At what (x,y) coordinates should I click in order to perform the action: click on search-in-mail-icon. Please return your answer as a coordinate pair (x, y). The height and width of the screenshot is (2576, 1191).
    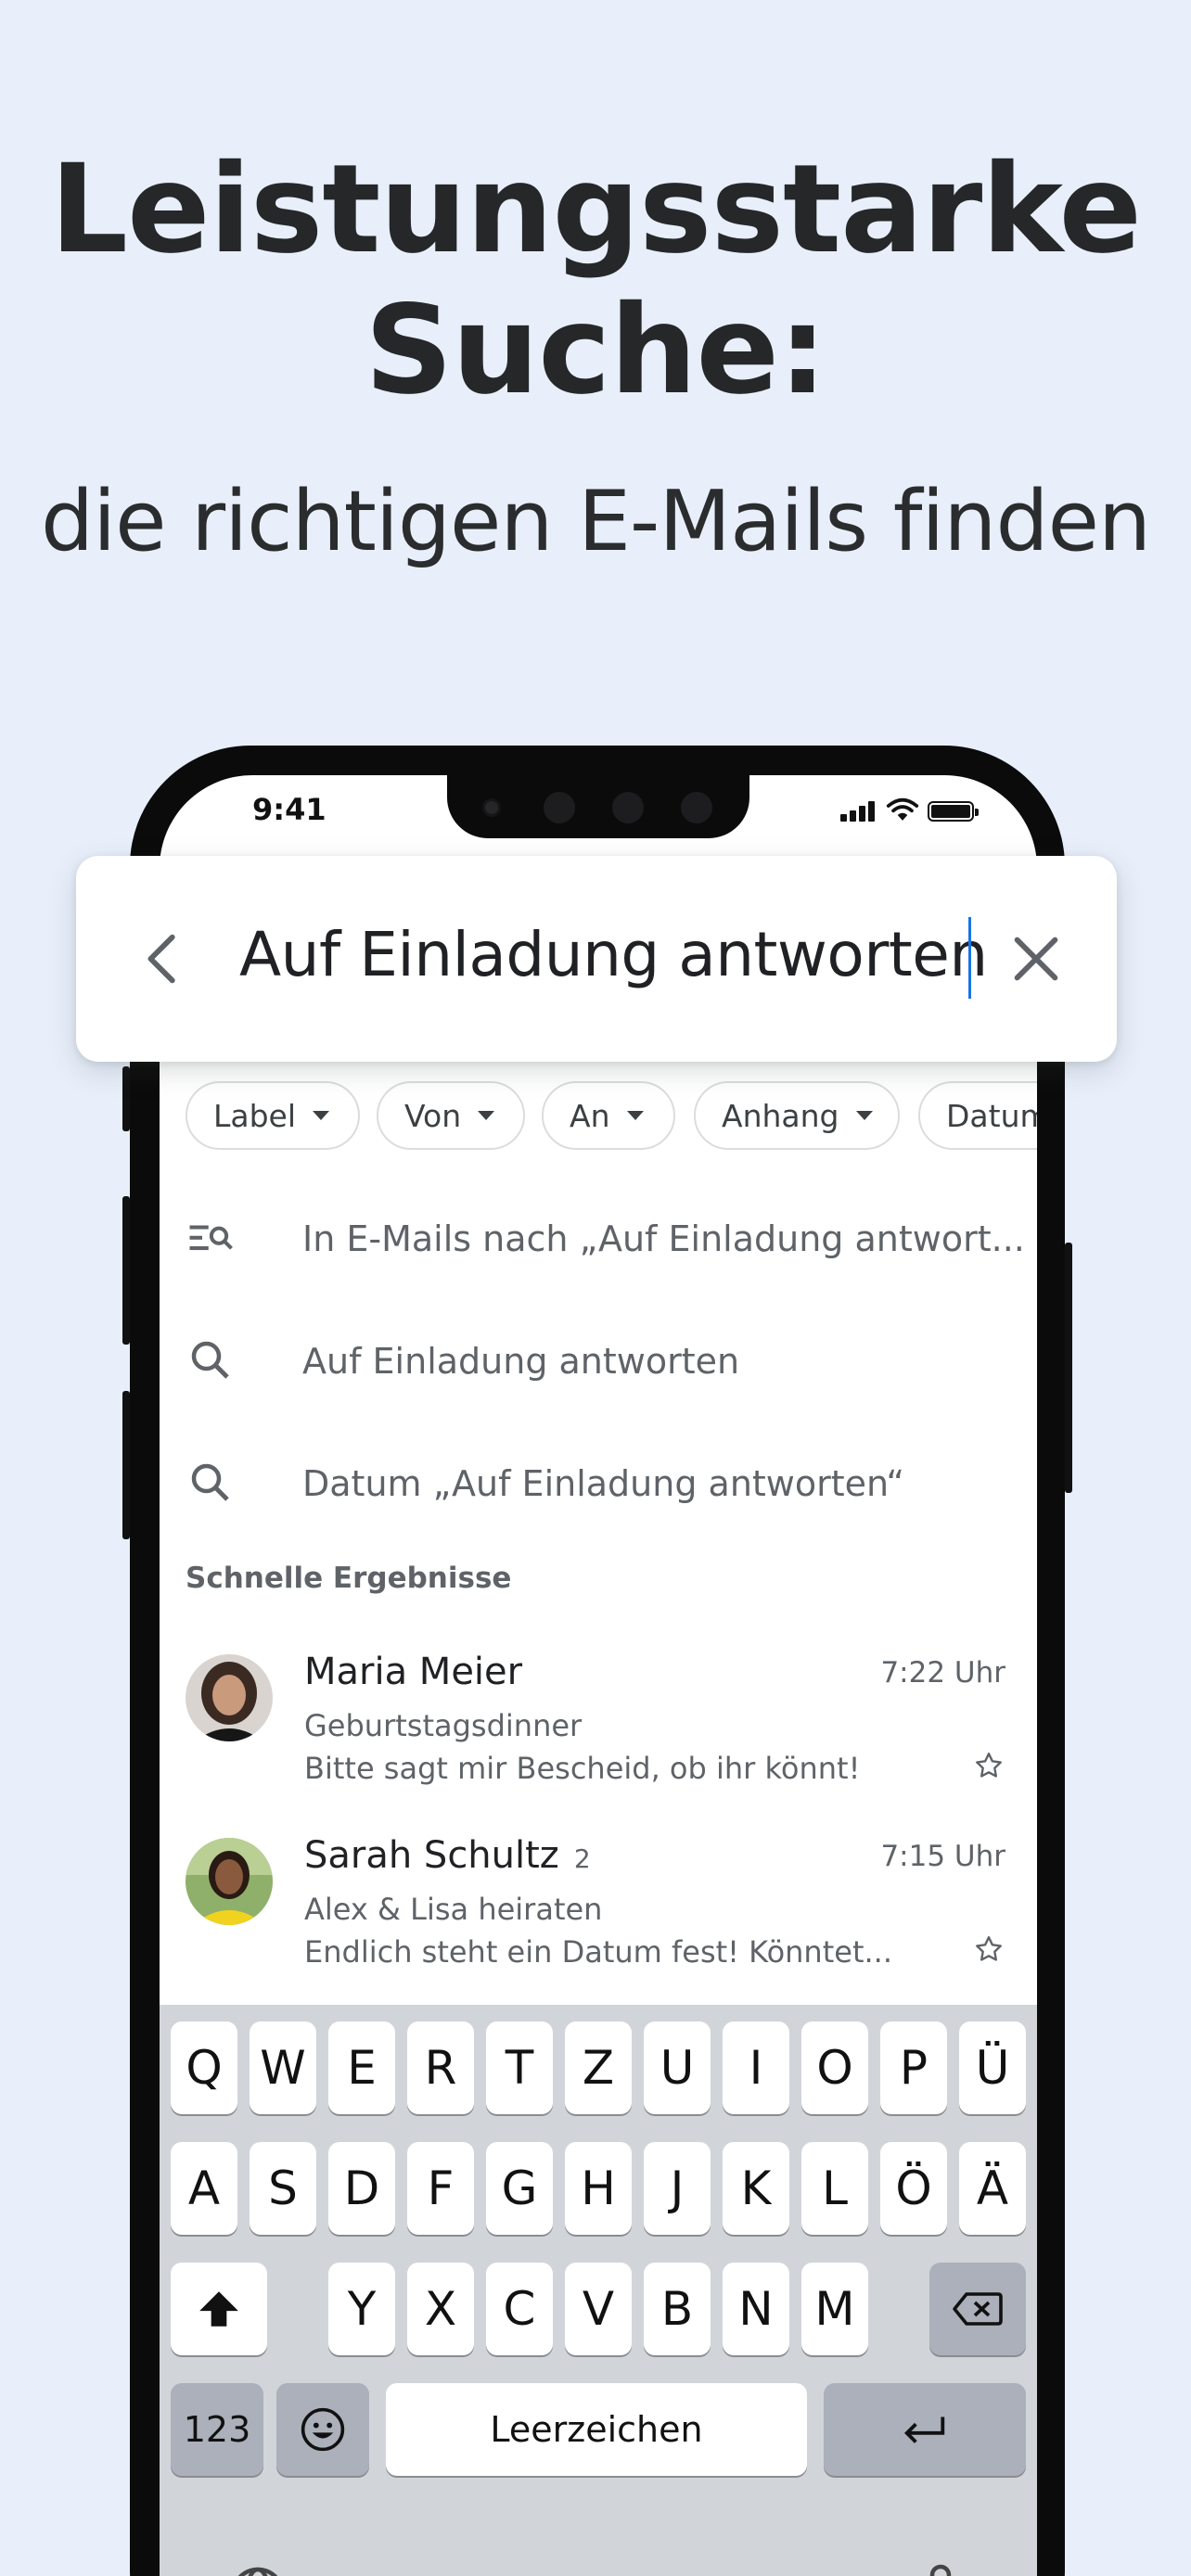
    Looking at the image, I should click on (211, 1238).